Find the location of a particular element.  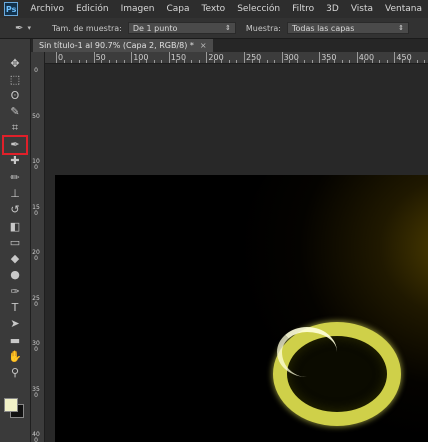

menu-seleccion: Selección is located at coordinates (258, 9).